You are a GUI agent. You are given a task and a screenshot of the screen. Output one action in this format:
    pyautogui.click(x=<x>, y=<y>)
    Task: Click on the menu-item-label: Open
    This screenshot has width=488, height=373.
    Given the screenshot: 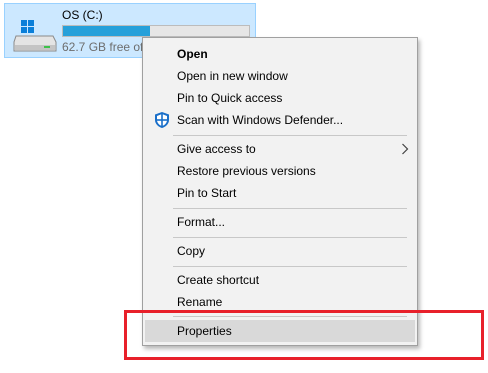 What is the action you would take?
    pyautogui.click(x=192, y=54)
    